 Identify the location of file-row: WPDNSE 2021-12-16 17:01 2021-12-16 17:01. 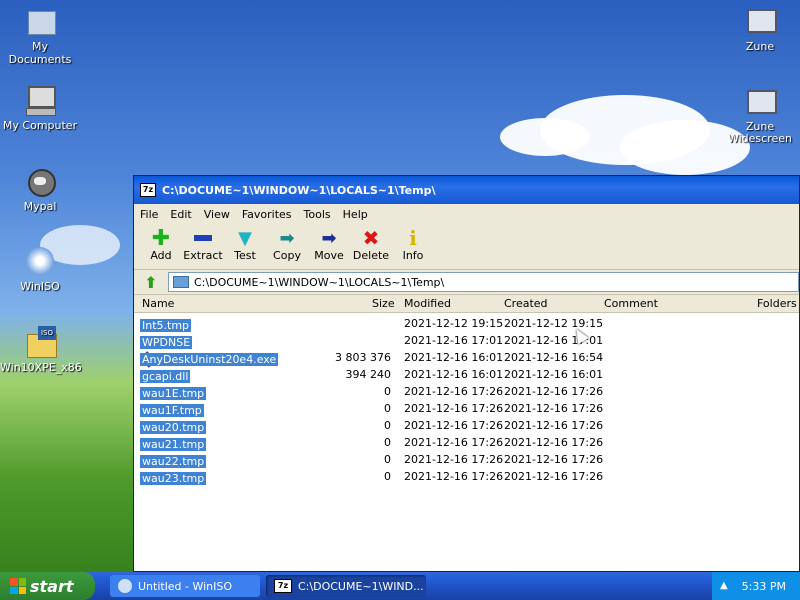
(466, 340).